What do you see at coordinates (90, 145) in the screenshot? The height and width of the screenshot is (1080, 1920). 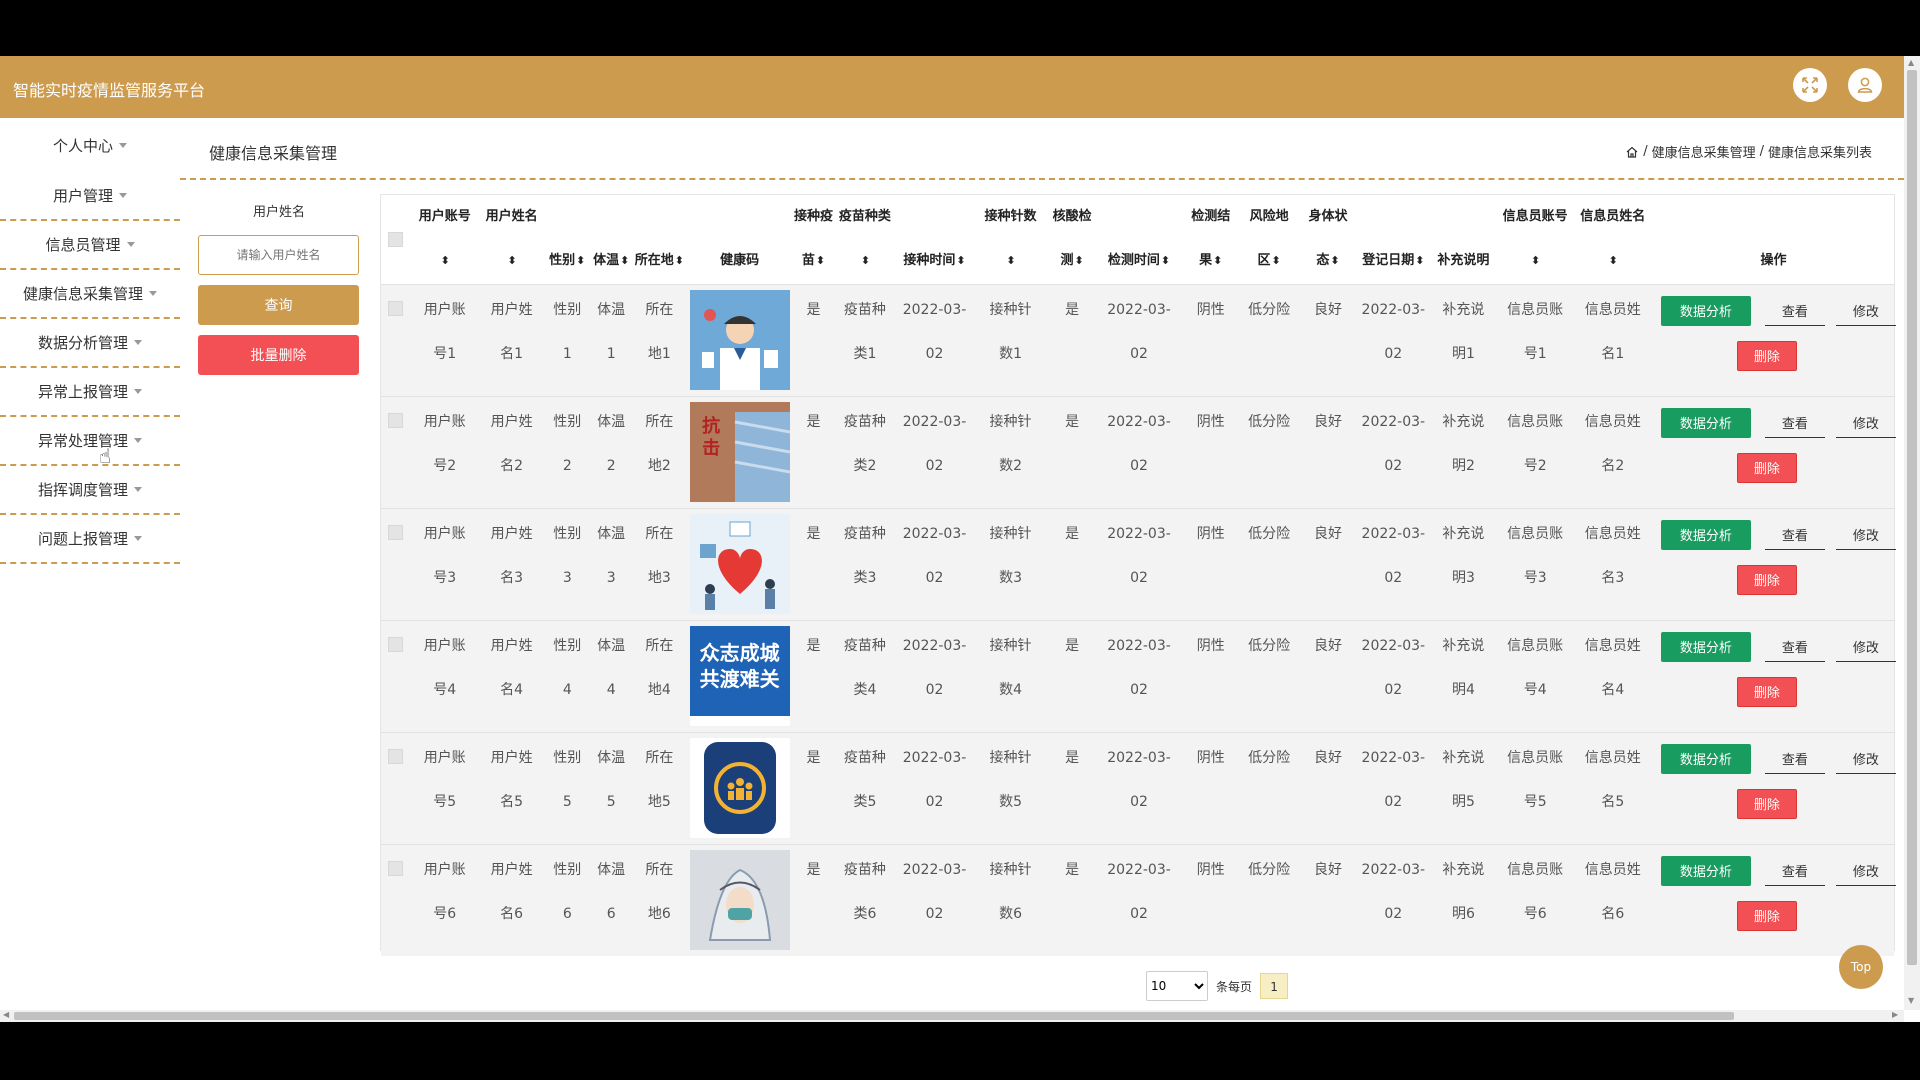 I see `sidebar-item-personal-center: 个人中心` at bounding box center [90, 145].